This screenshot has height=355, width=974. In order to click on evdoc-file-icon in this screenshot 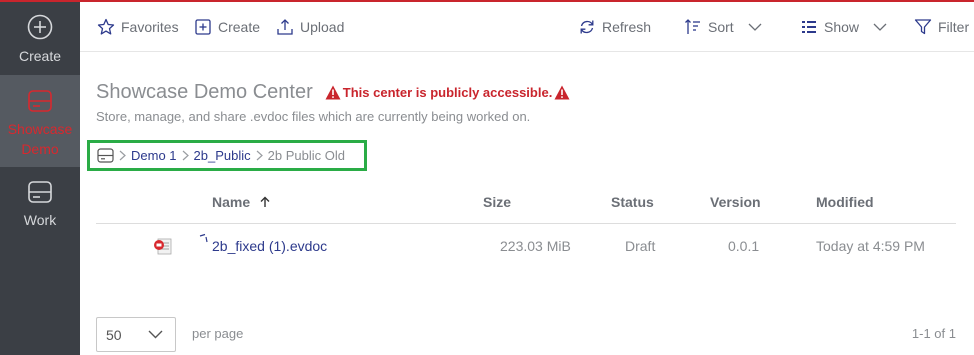, I will do `click(163, 246)`.